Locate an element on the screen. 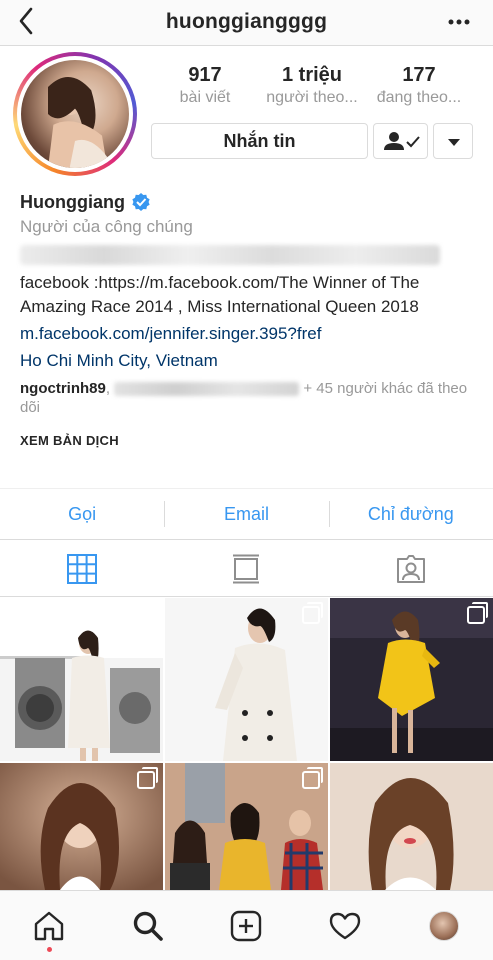 The width and height of the screenshot is (493, 960). nav-new-post is located at coordinates (246, 925).